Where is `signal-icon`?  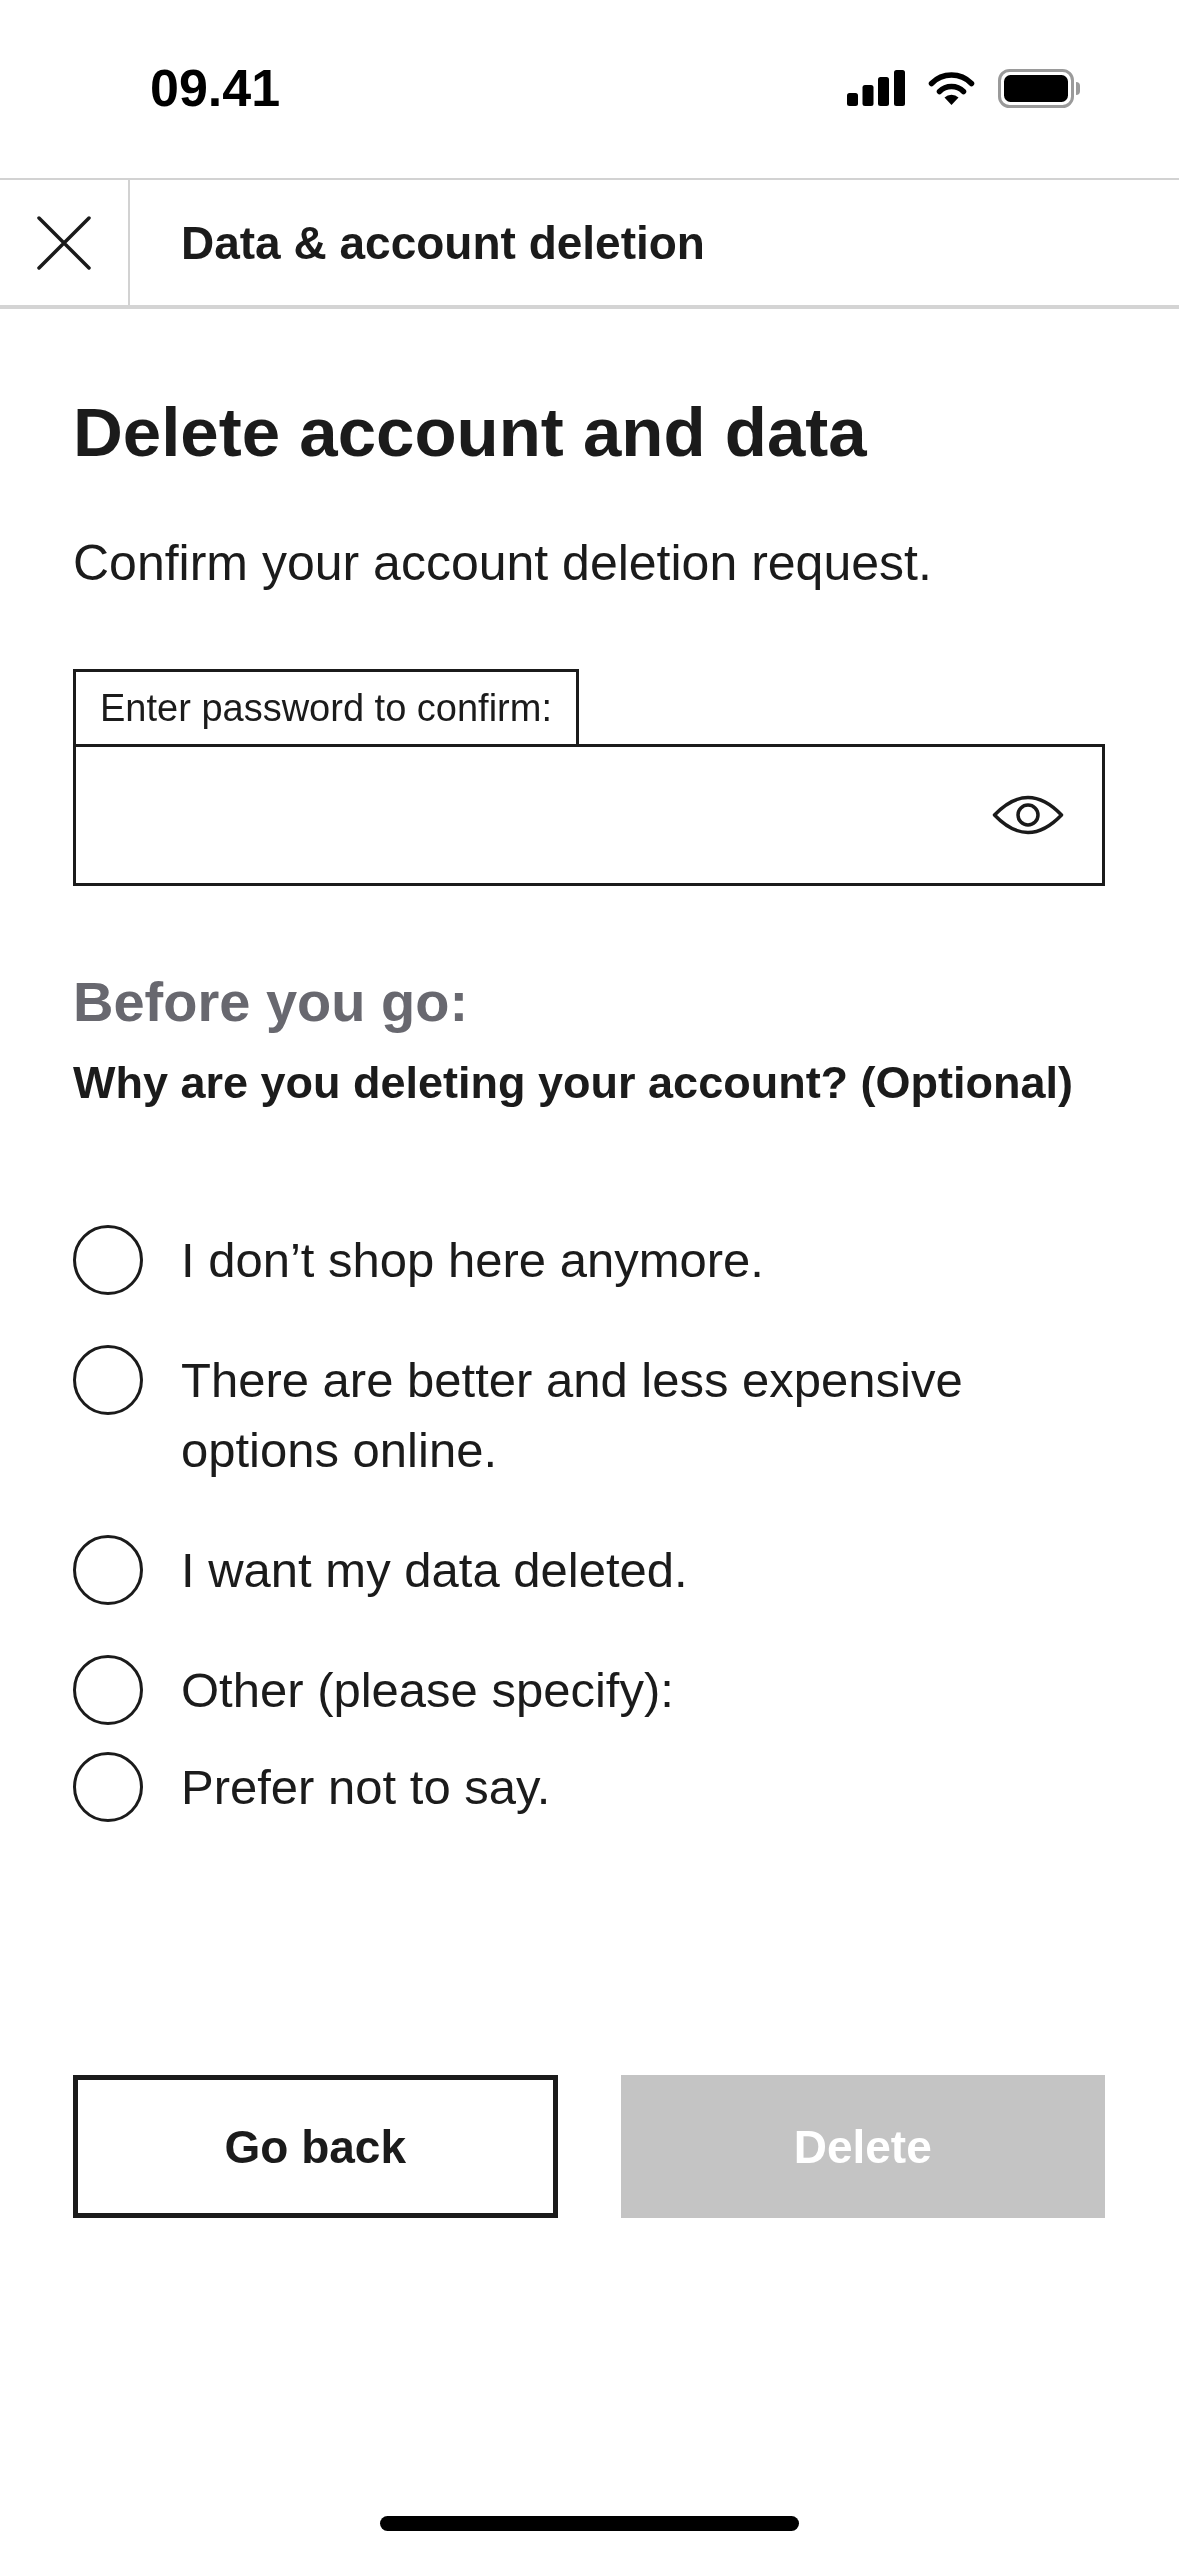
signal-icon is located at coordinates (876, 88).